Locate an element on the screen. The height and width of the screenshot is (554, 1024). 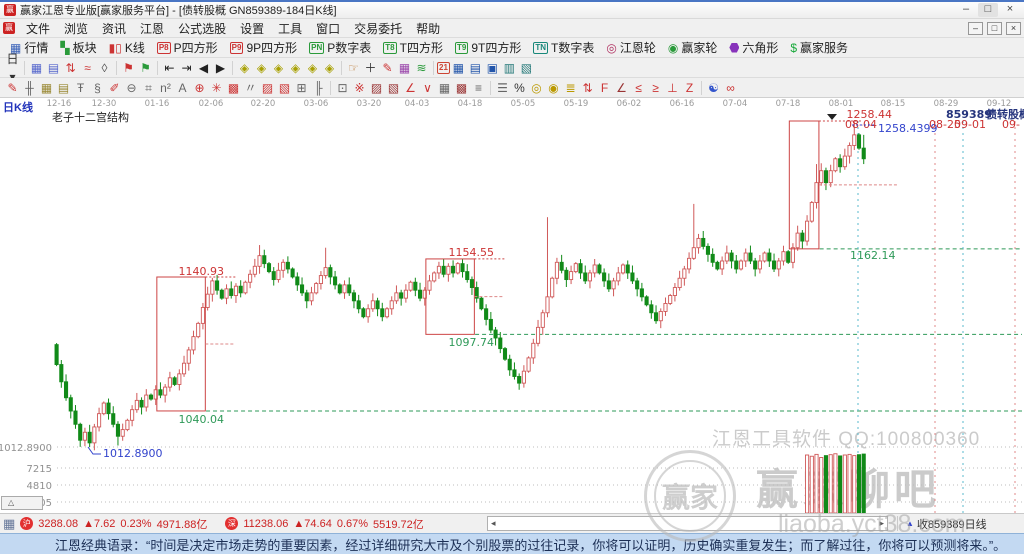
gann-wheel-button: ◎ 江恩轮 is located at coordinates (631, 47).